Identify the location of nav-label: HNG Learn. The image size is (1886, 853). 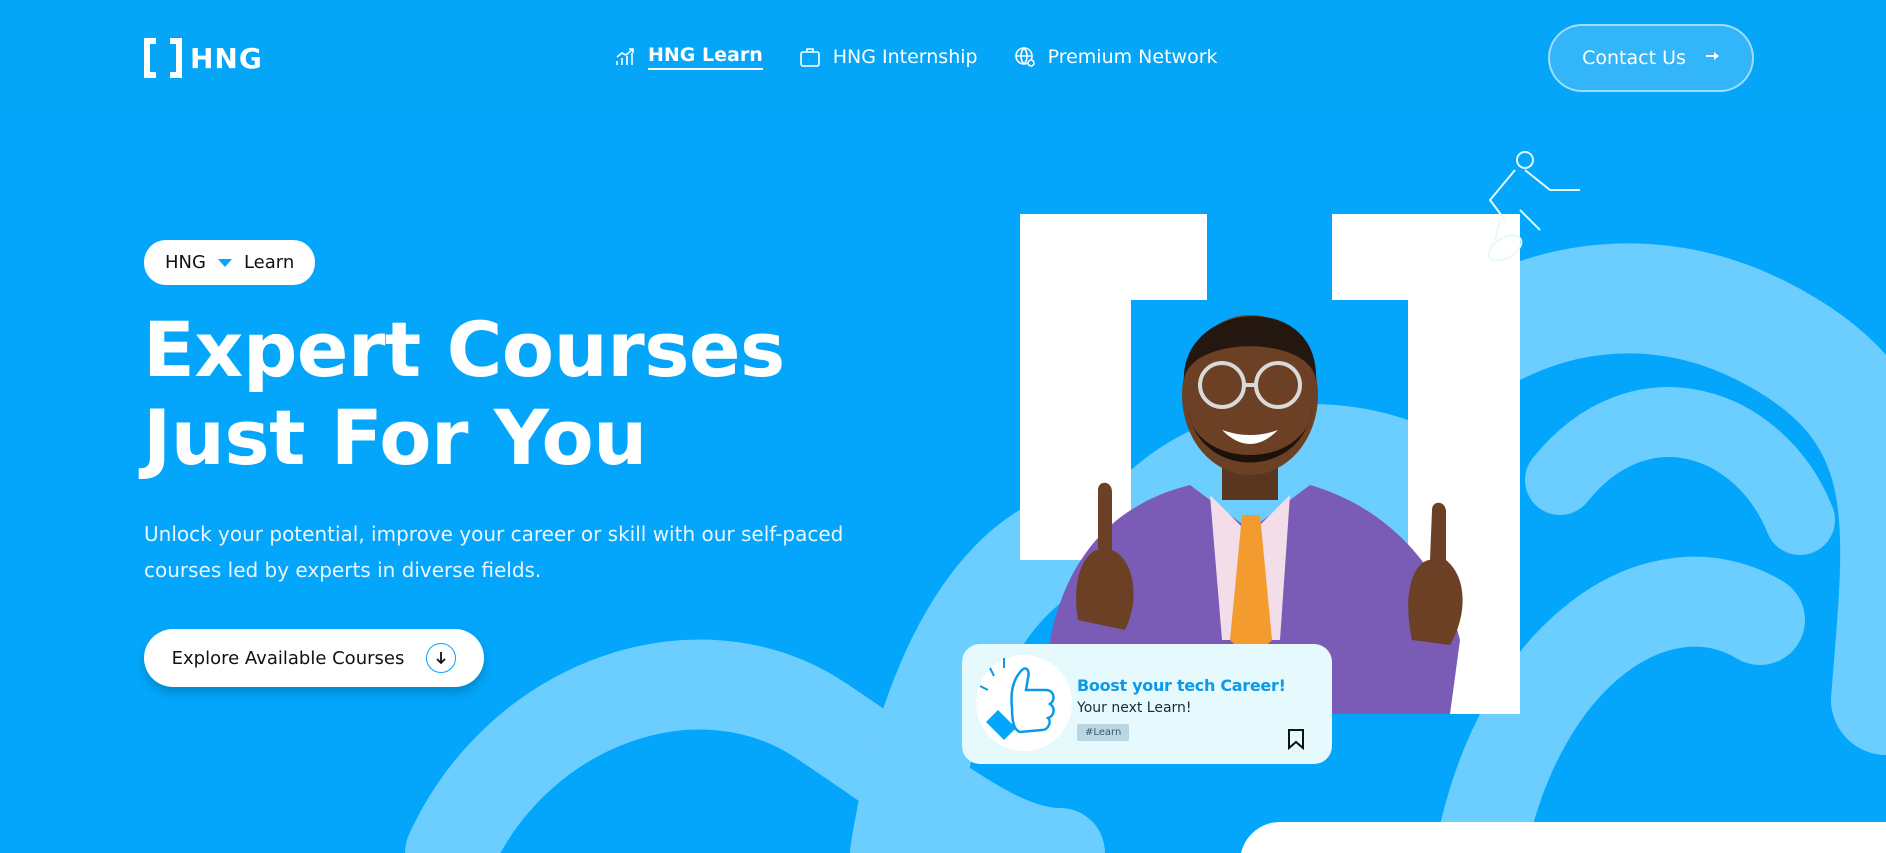
(705, 57).